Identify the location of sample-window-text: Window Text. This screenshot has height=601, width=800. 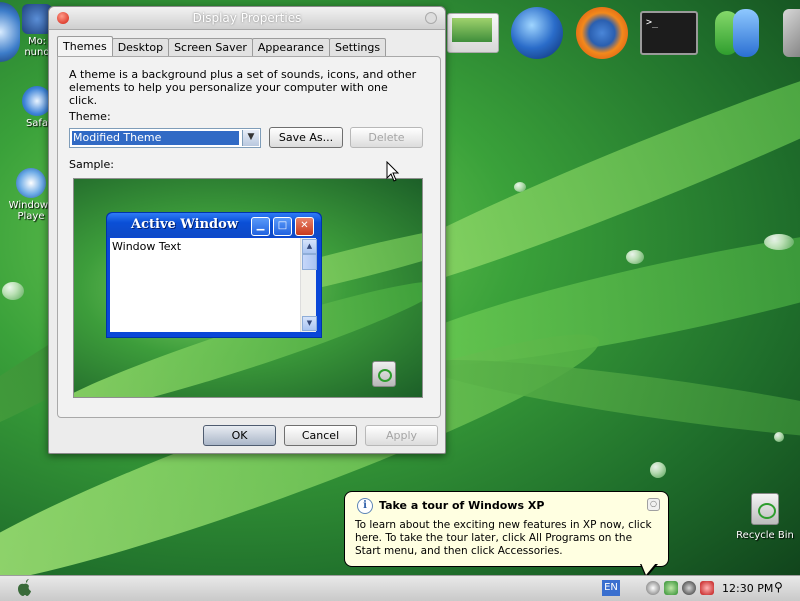
(147, 246).